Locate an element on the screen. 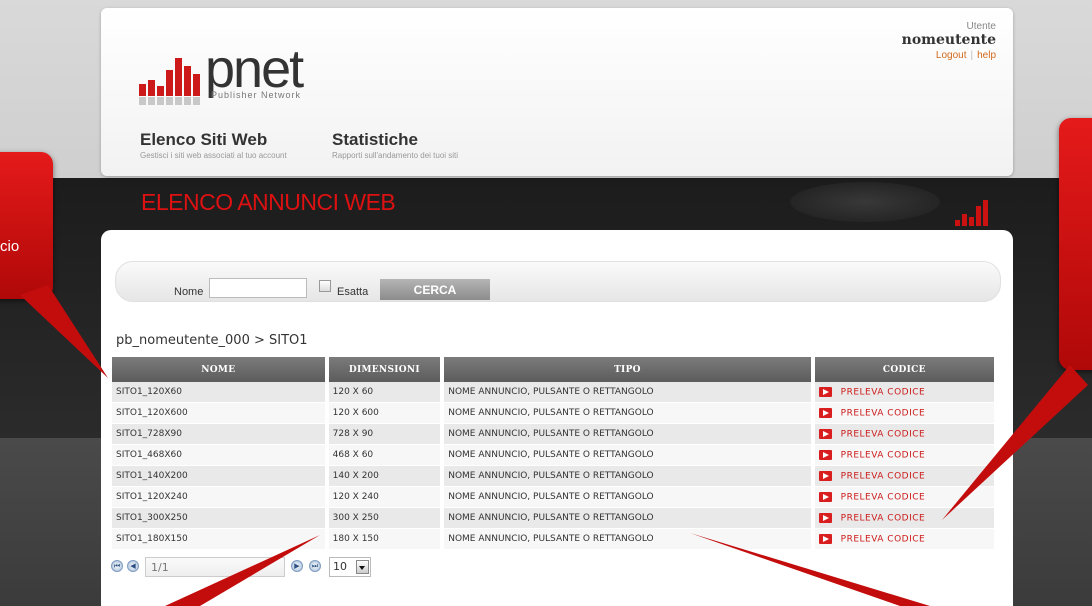 The image size is (1092, 606). col-header-tipo: TIPO is located at coordinates (627, 369).